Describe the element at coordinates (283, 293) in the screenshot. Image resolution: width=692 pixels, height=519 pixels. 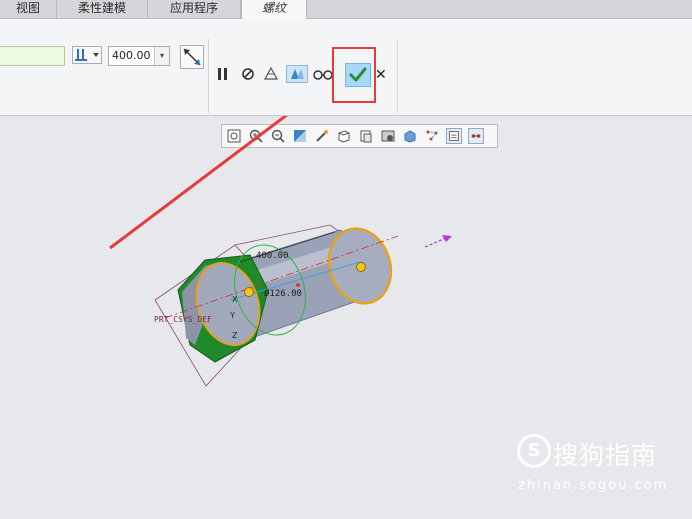
I see `diameter-dimension: Ø126.00` at that location.